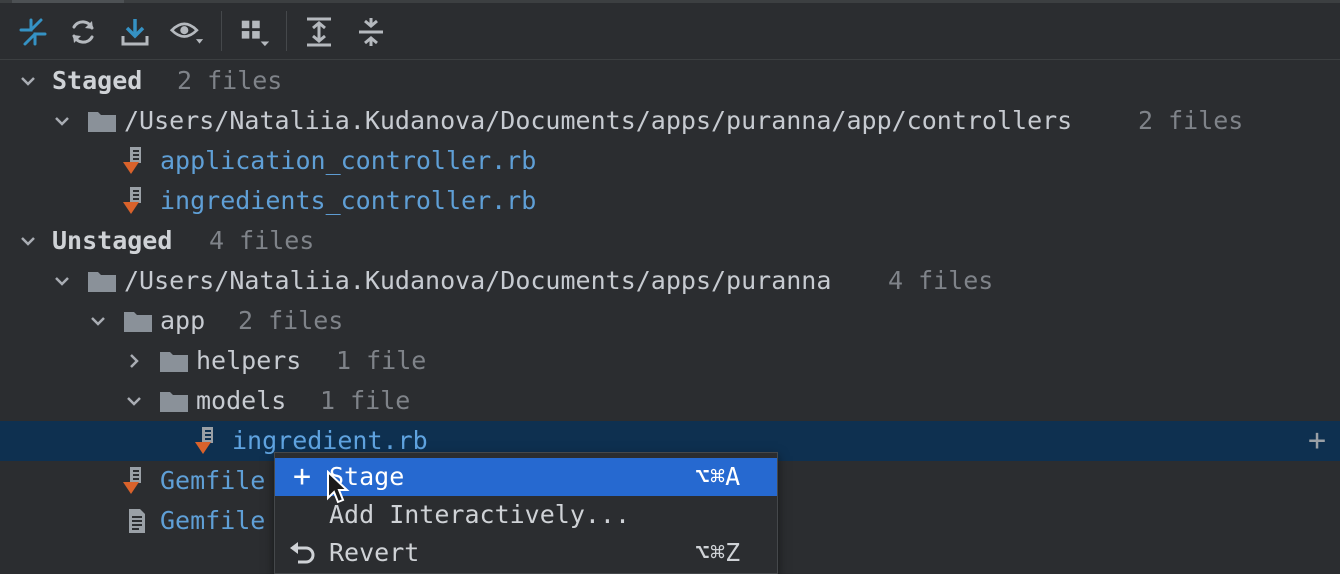 The width and height of the screenshot is (1340, 574). I want to click on helpers-folder-row: helpers 1 file, so click(670, 361).